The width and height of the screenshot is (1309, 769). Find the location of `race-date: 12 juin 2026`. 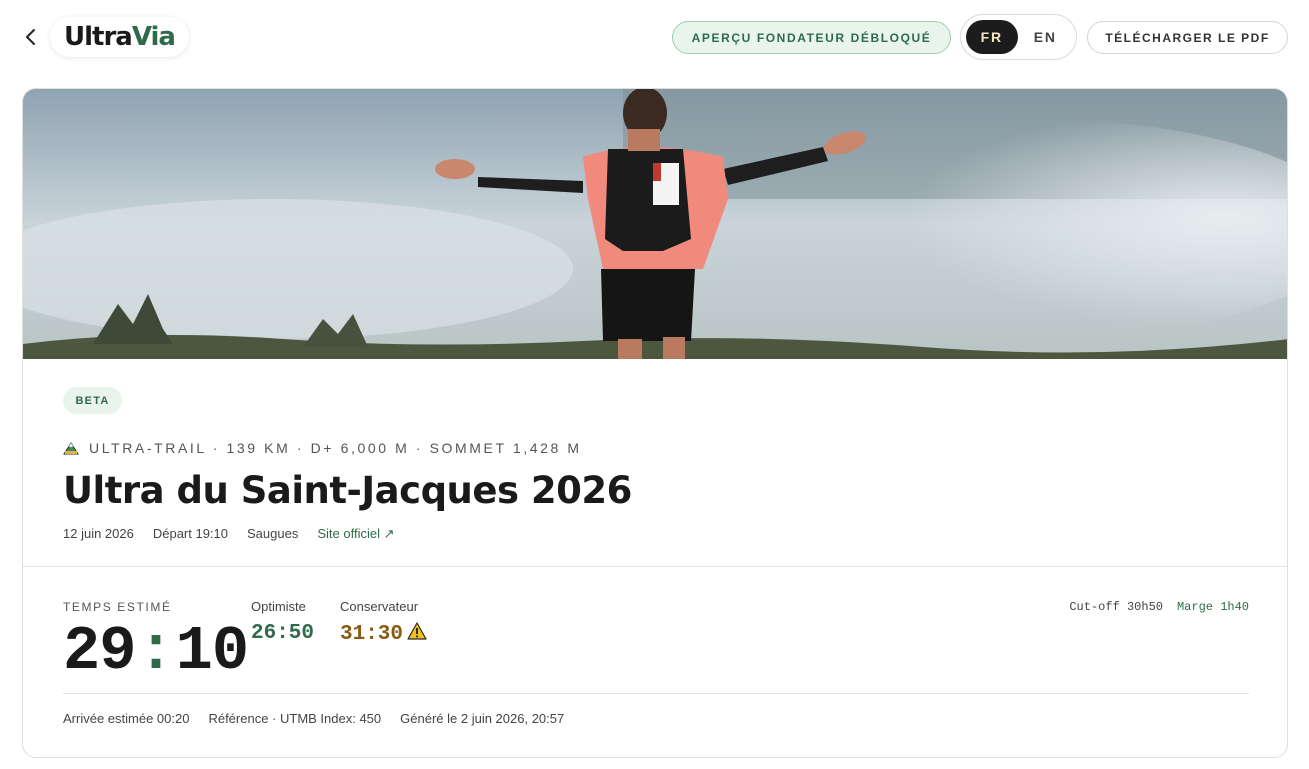

race-date: 12 juin 2026 is located at coordinates (98, 533).